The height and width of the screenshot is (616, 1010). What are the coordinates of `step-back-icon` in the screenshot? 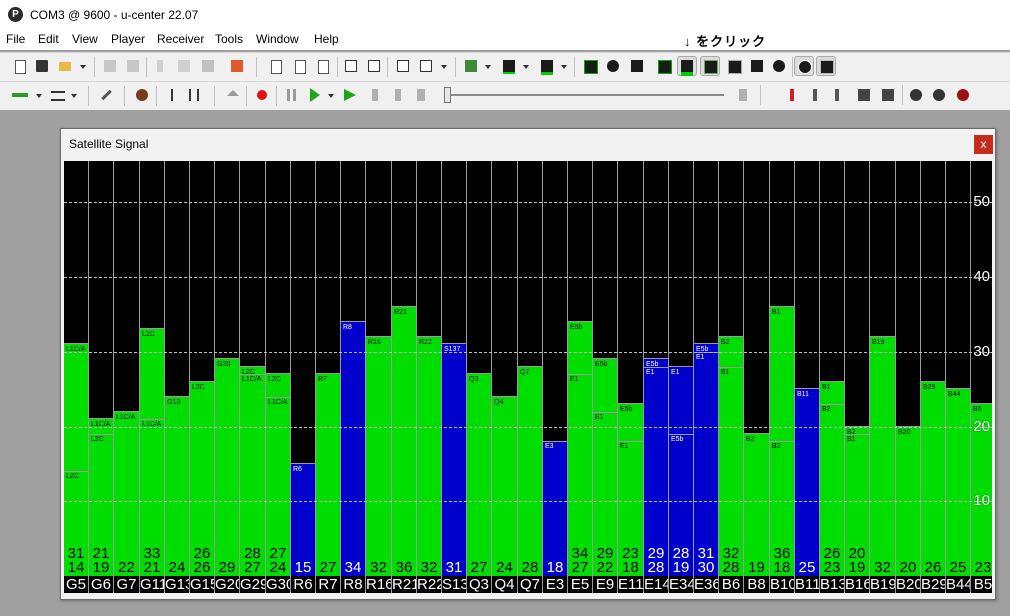 It's located at (375, 95).